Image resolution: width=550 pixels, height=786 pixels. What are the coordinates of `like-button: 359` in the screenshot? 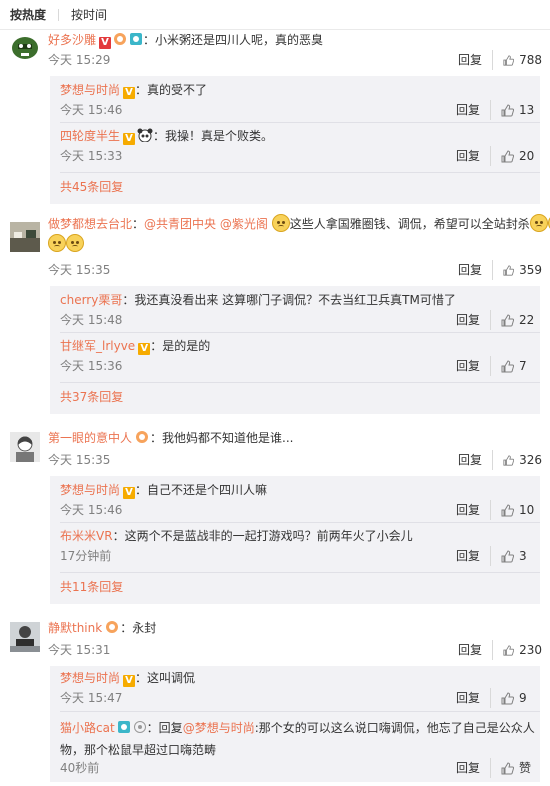 It's located at (517, 270).